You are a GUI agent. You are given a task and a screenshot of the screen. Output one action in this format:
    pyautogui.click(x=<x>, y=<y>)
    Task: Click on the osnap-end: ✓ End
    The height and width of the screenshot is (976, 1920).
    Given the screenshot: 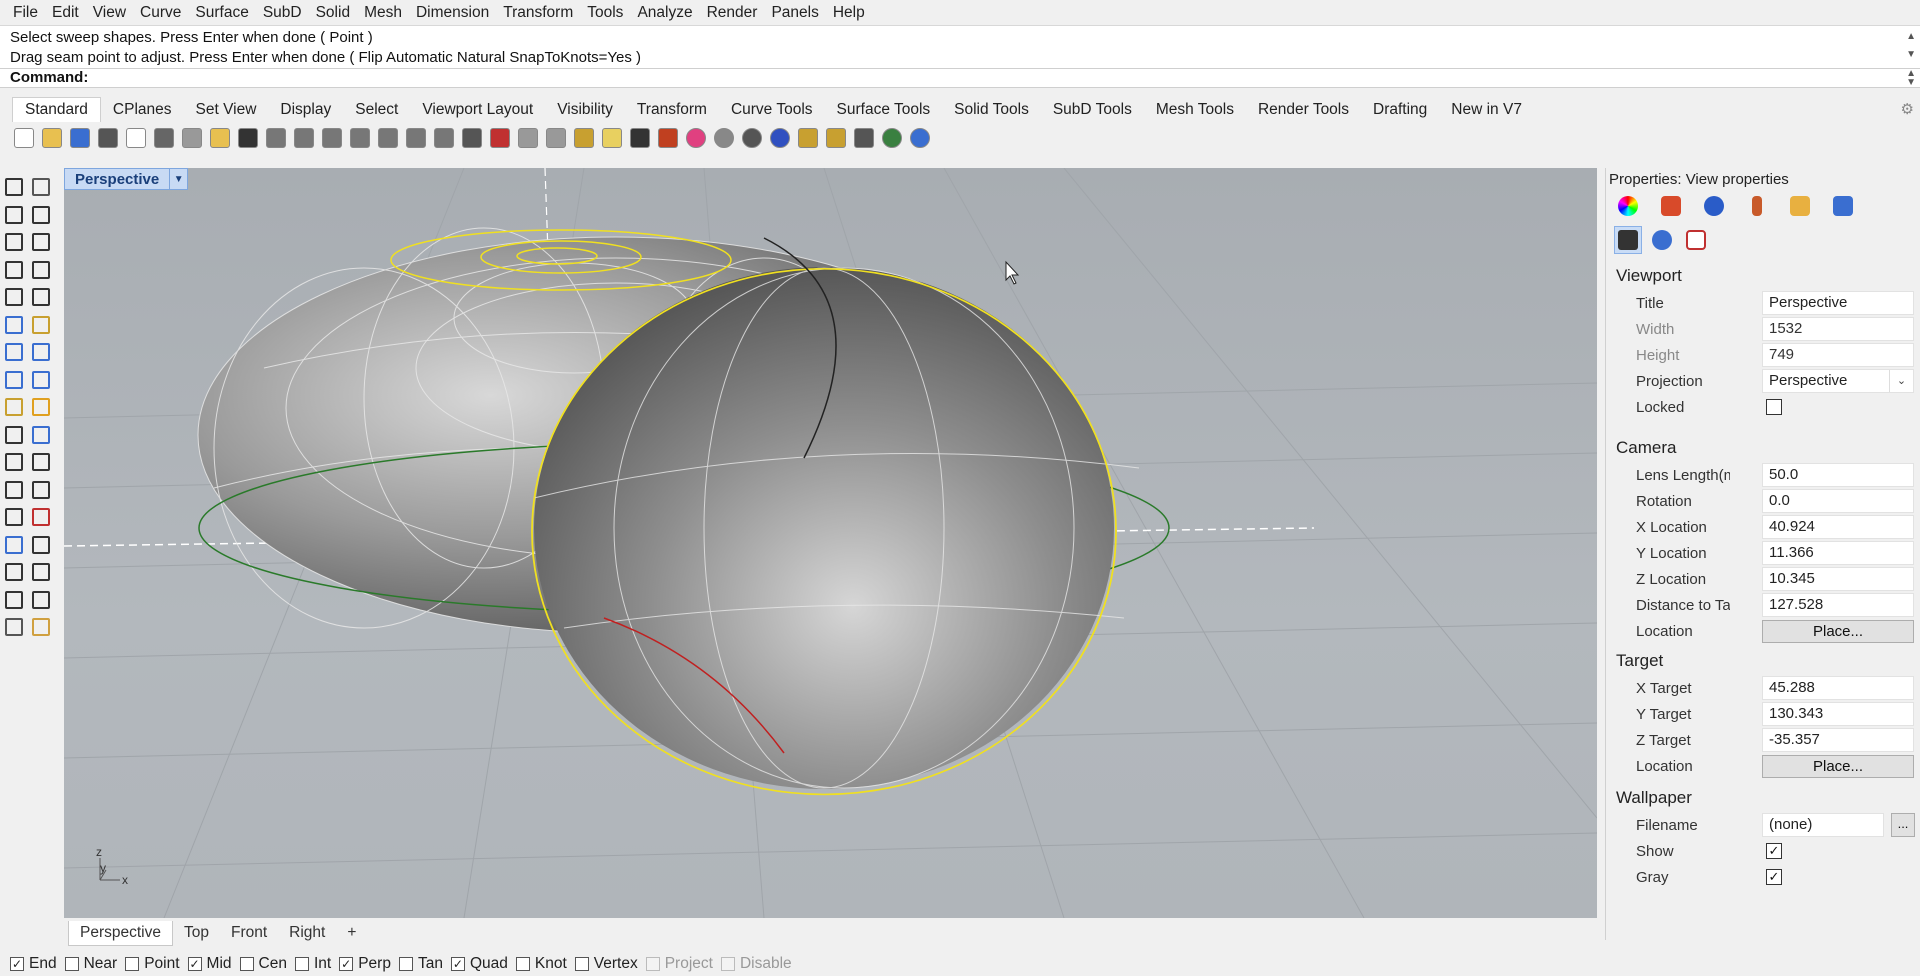 What is the action you would take?
    pyautogui.click(x=33, y=964)
    